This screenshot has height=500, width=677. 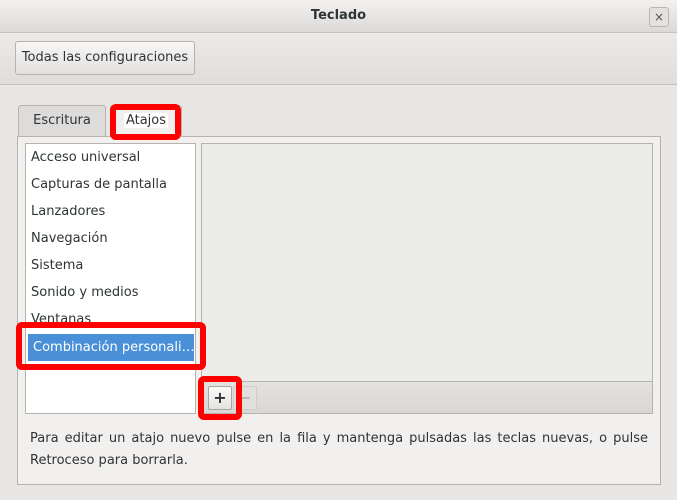 I want to click on remove-shortcut-button: −, so click(x=245, y=398).